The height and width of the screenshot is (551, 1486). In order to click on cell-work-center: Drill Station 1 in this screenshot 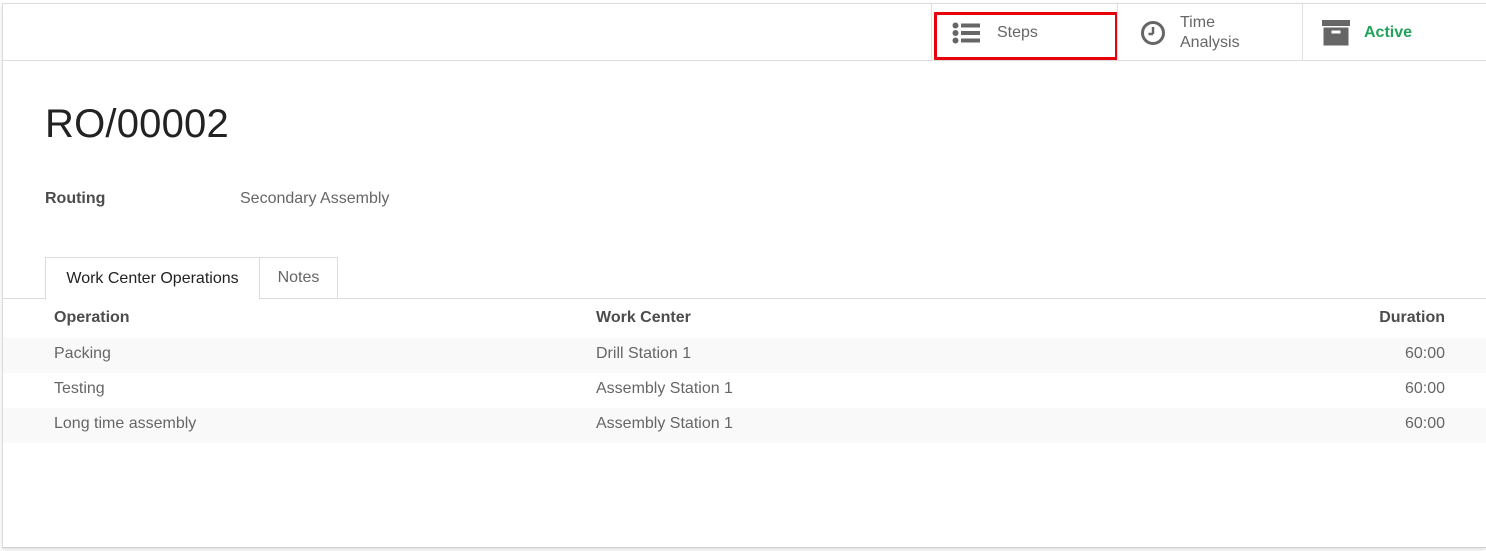, I will do `click(644, 353)`.